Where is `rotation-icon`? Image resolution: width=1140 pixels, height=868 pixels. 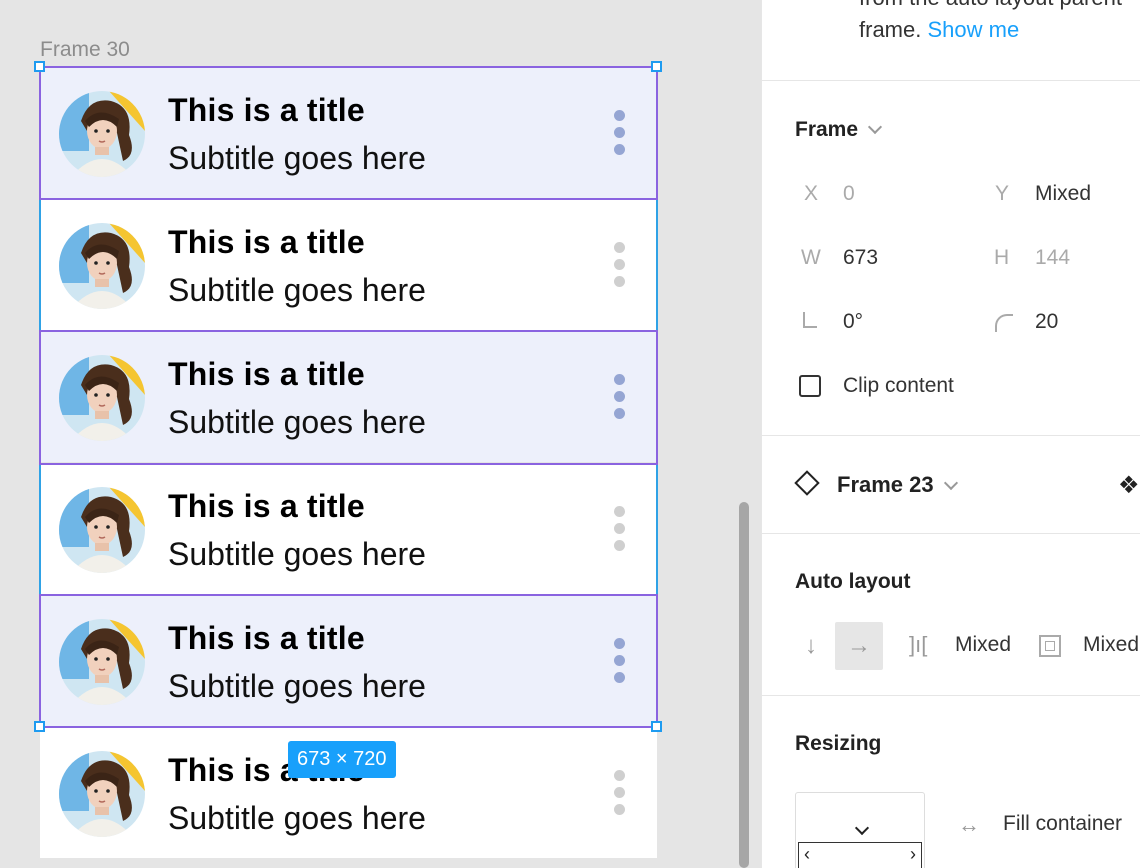 rotation-icon is located at coordinates (810, 320).